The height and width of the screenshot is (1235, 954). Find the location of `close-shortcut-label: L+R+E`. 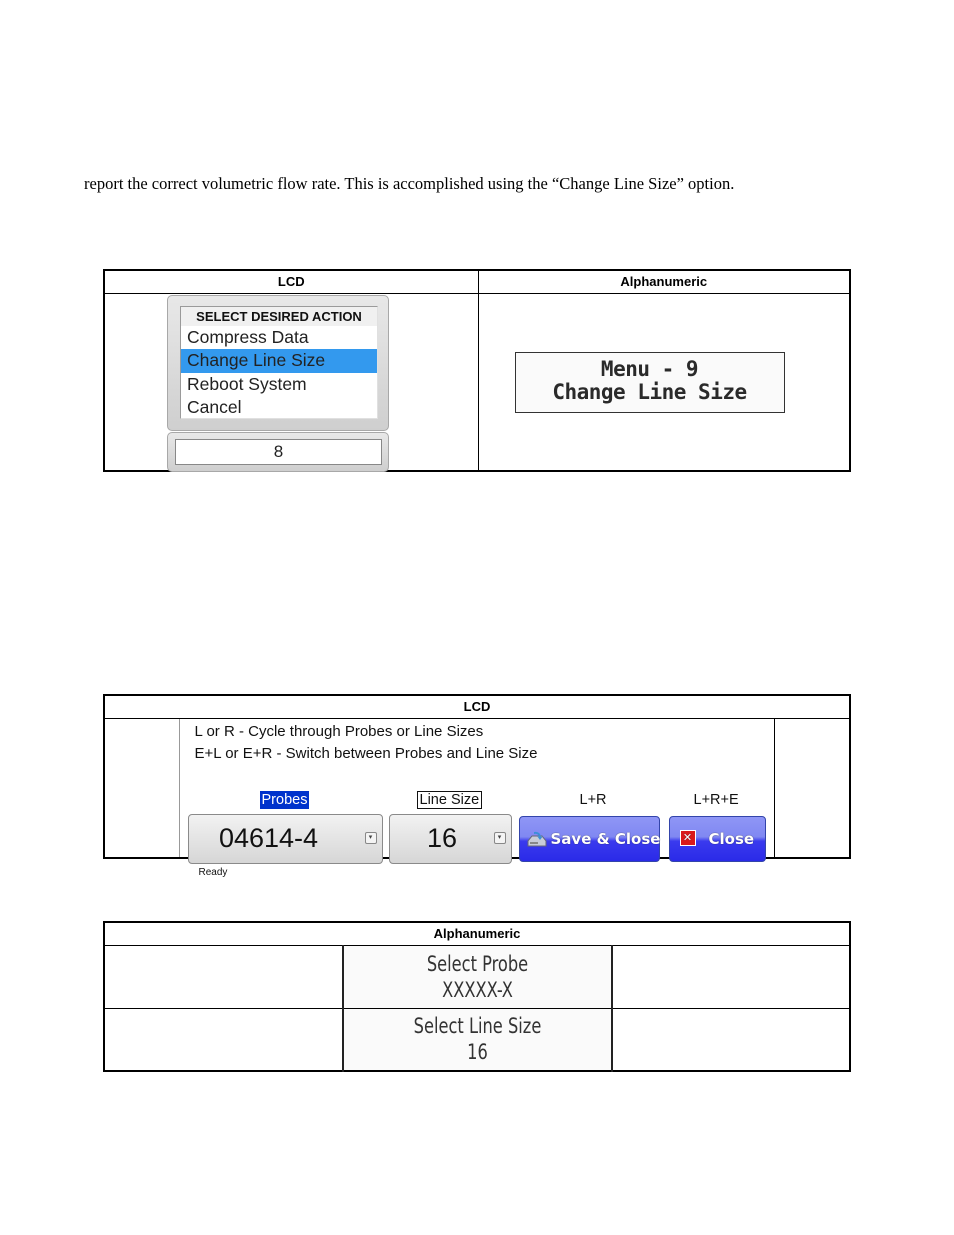

close-shortcut-label: L+R+E is located at coordinates (716, 799).